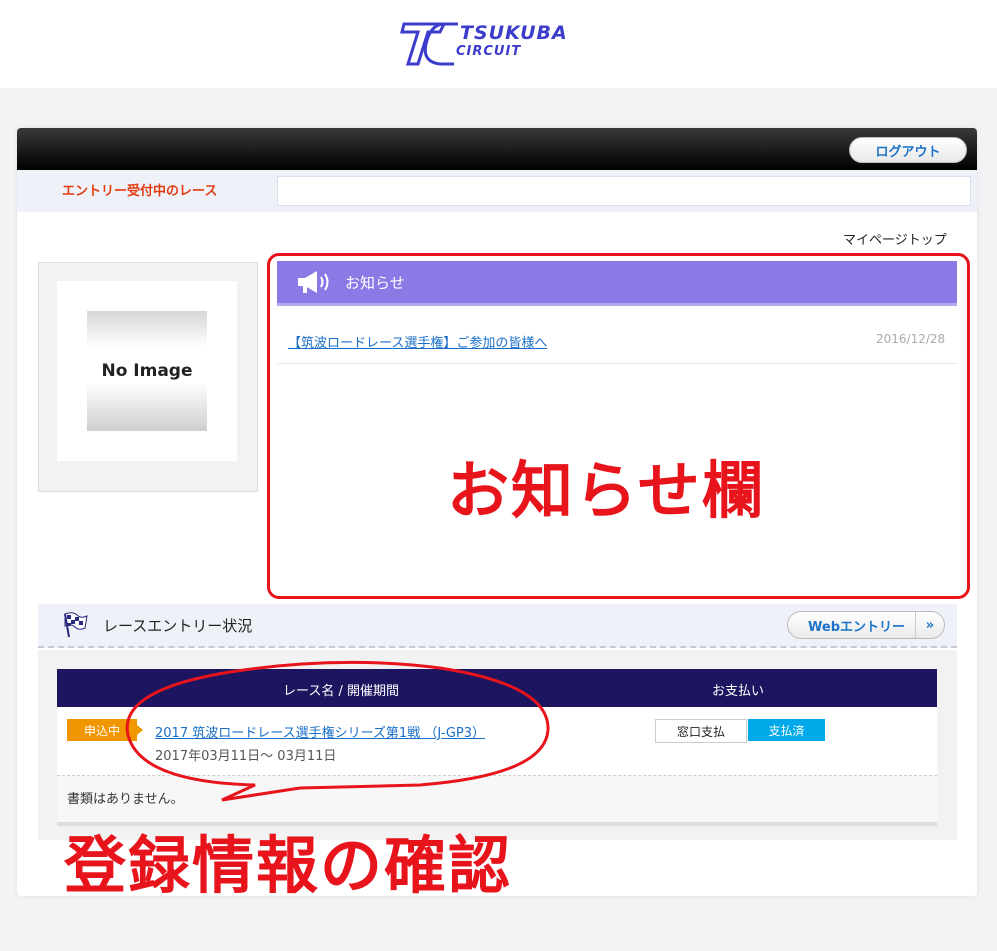 The image size is (997, 951). What do you see at coordinates (514, 33) in the screenshot?
I see `logo-text-line1: TSUKUBA` at bounding box center [514, 33].